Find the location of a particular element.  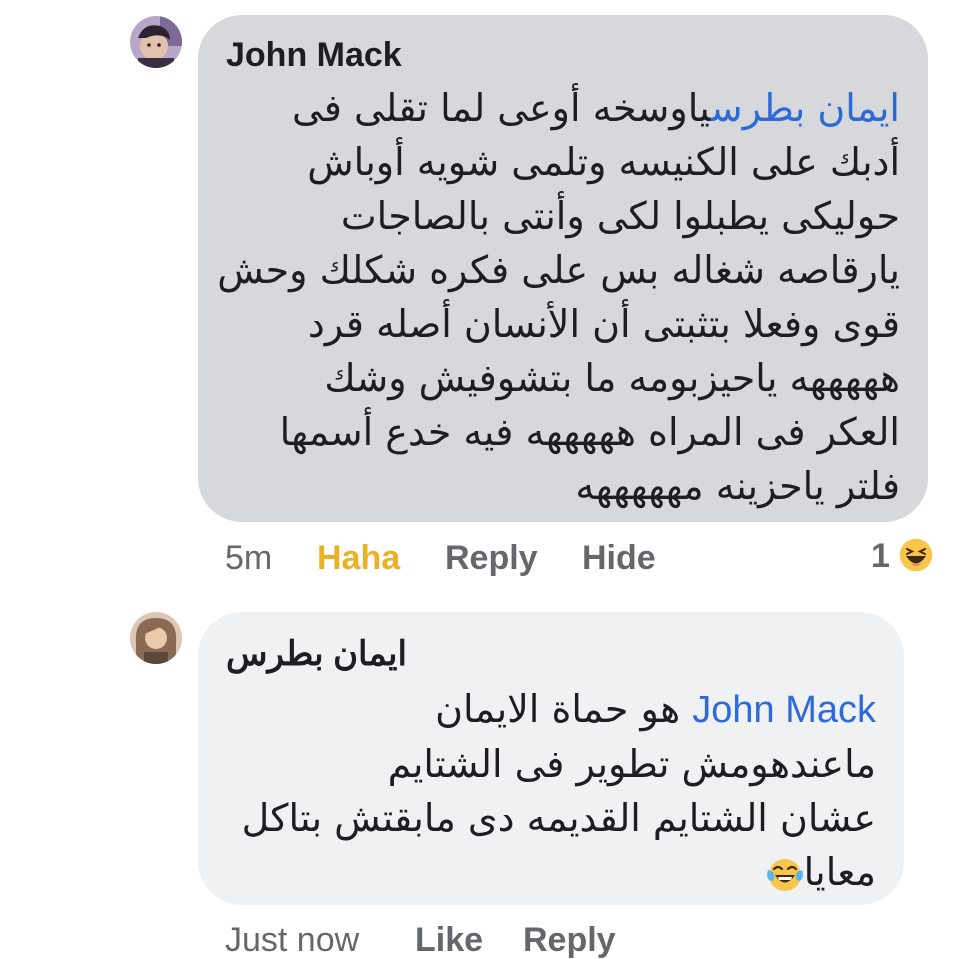

haha-reaction-button: Haha is located at coordinates (358, 558).